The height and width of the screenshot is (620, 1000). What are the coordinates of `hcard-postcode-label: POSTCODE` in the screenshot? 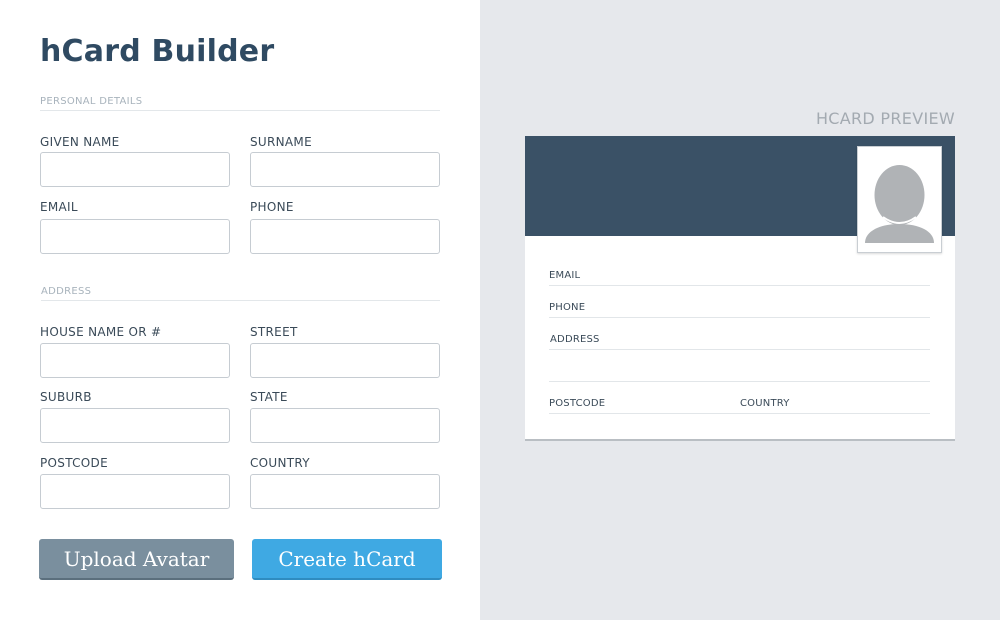 It's located at (577, 403).